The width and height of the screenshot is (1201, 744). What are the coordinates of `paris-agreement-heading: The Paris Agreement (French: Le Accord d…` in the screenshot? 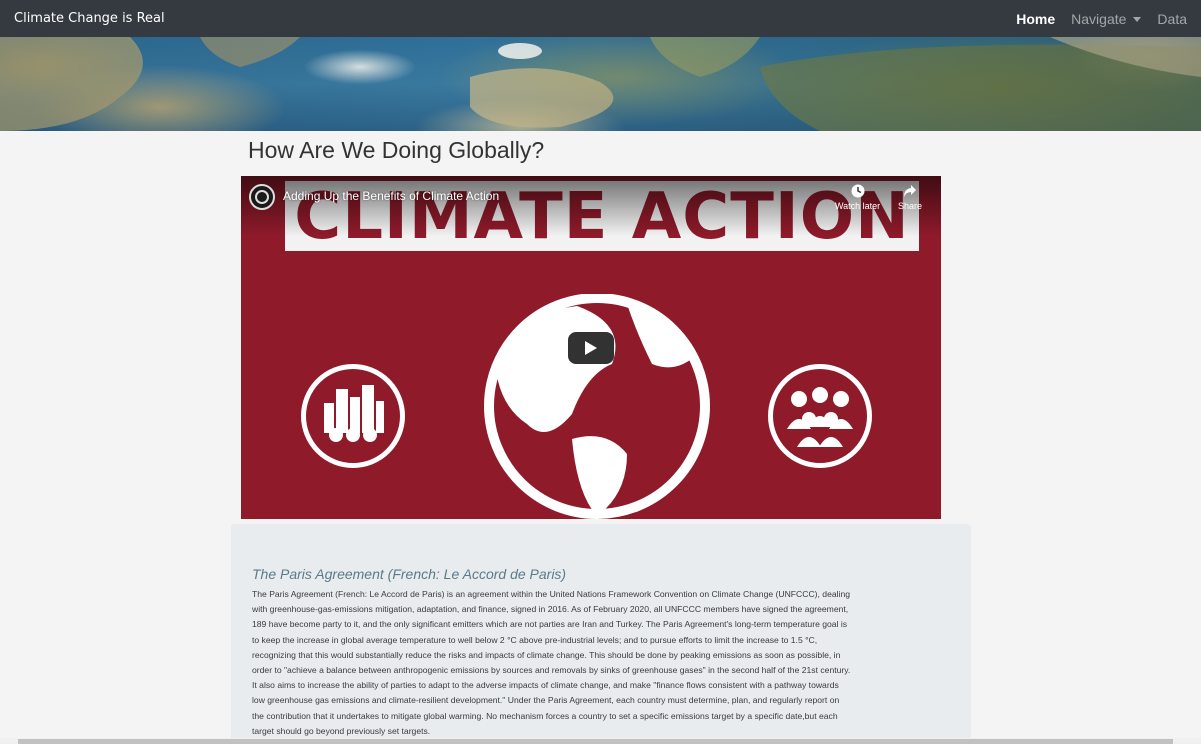 It's located at (409, 574).